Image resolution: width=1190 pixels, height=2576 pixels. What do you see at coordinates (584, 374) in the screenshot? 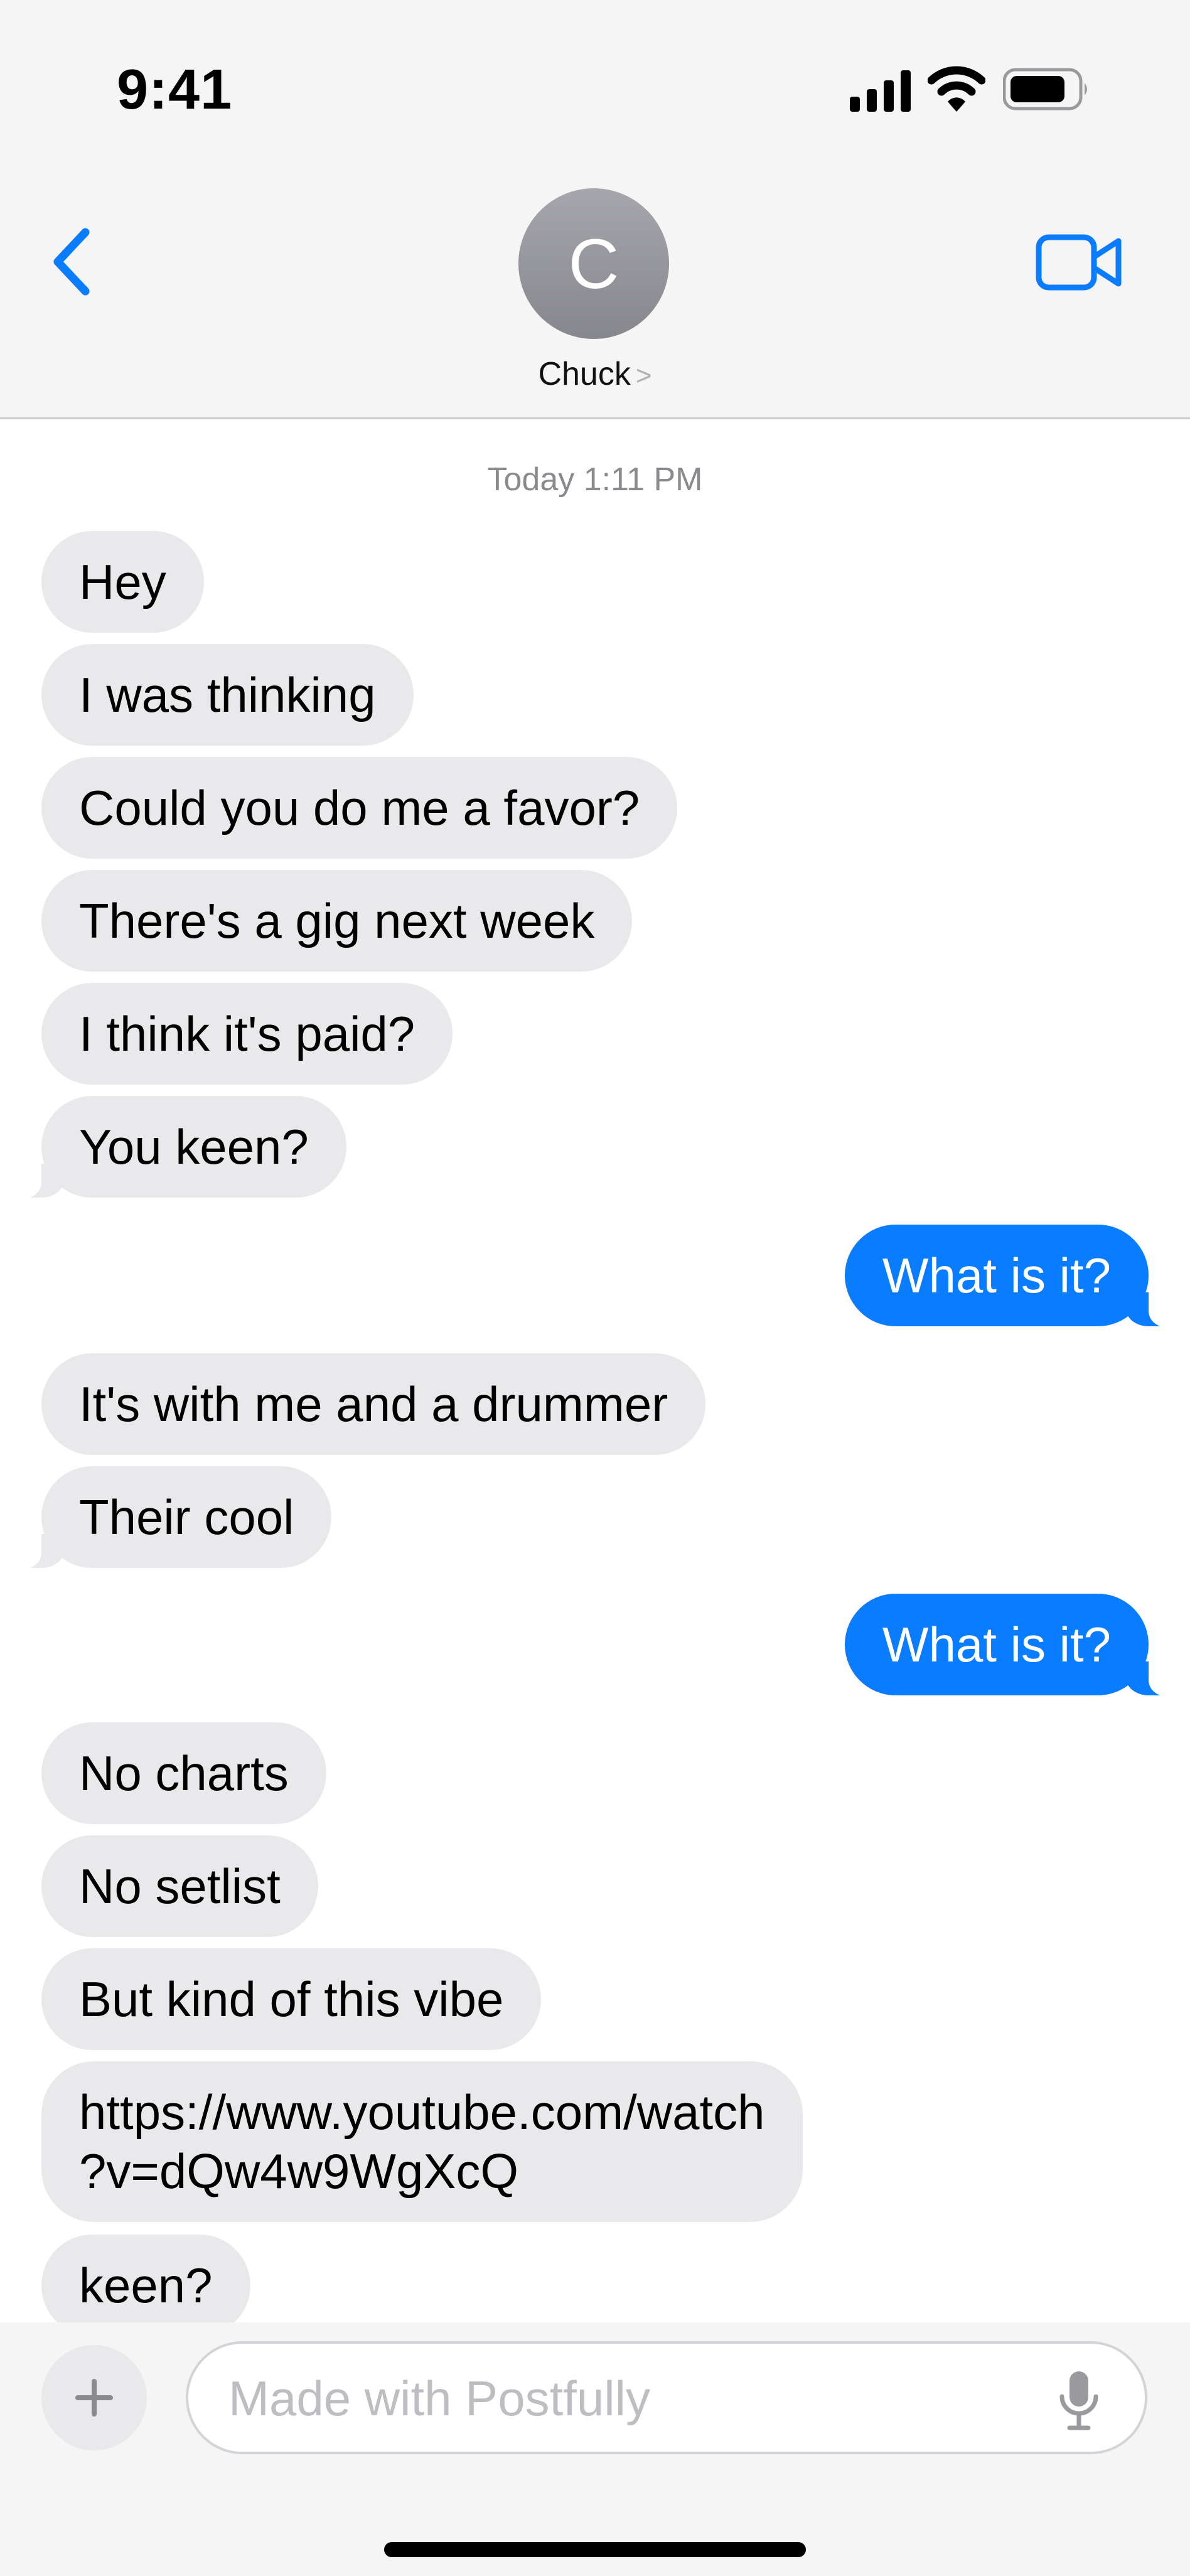
I see `contact-name-label: Chuck` at bounding box center [584, 374].